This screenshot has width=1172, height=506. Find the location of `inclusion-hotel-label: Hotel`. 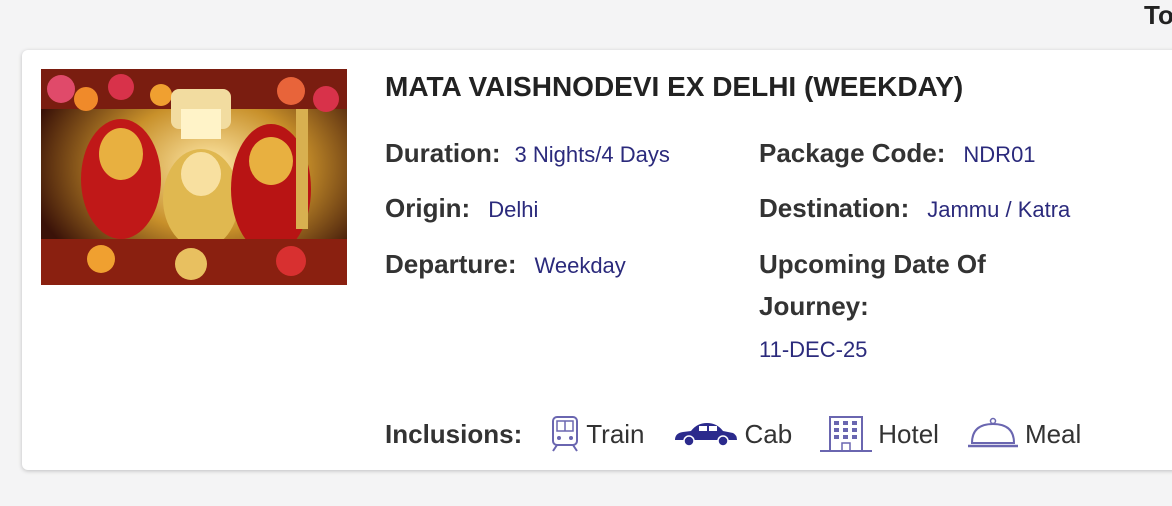

inclusion-hotel-label: Hotel is located at coordinates (908, 433).